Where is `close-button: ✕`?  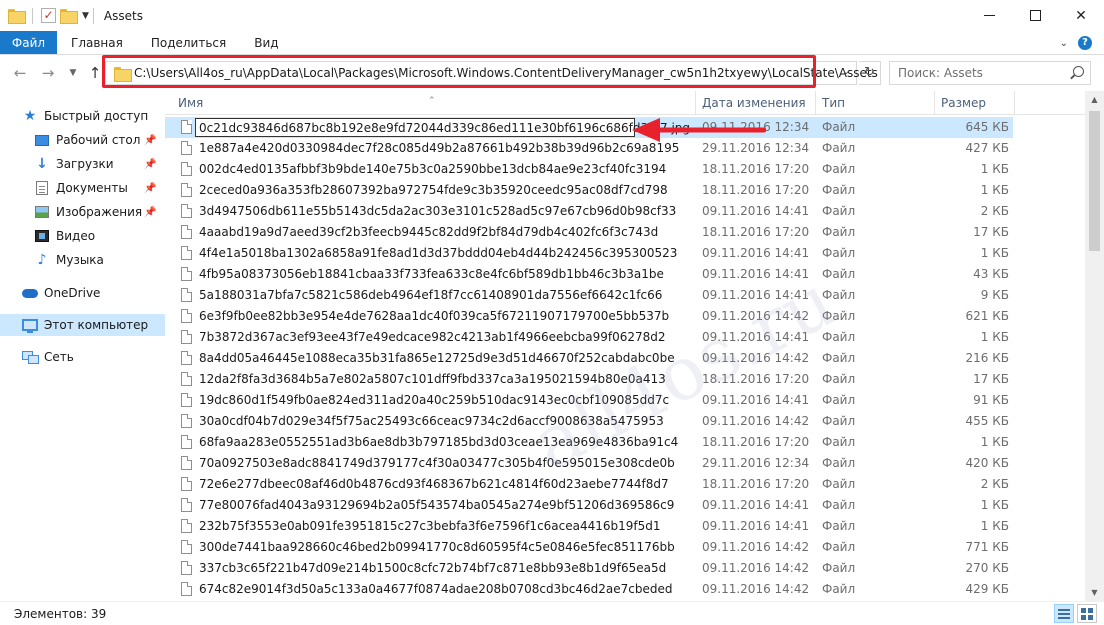 close-button: ✕ is located at coordinates (1081, 15).